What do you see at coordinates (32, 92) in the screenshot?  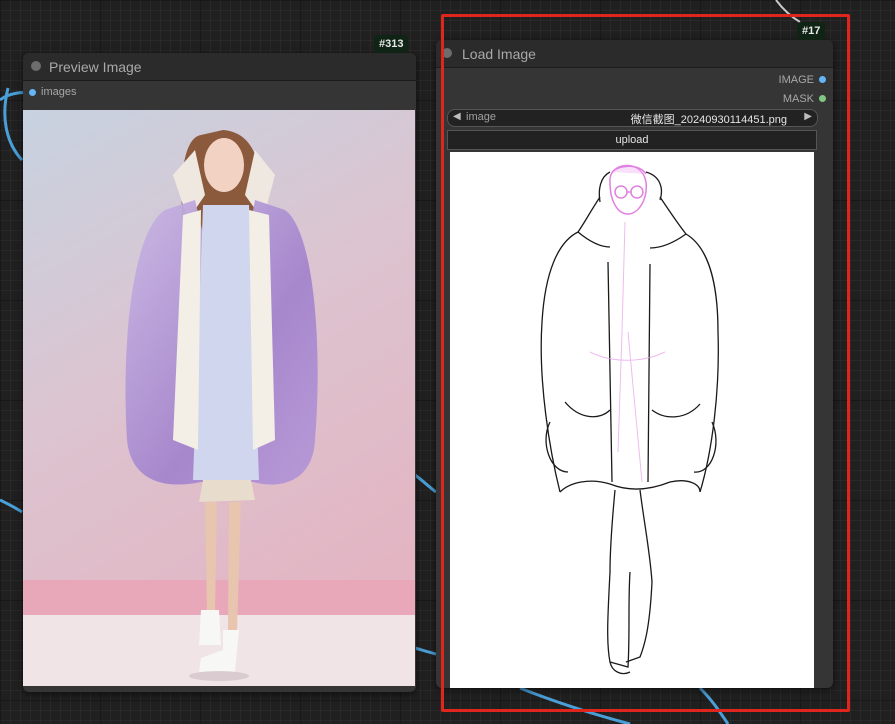 I see `images-input-dot-icon` at bounding box center [32, 92].